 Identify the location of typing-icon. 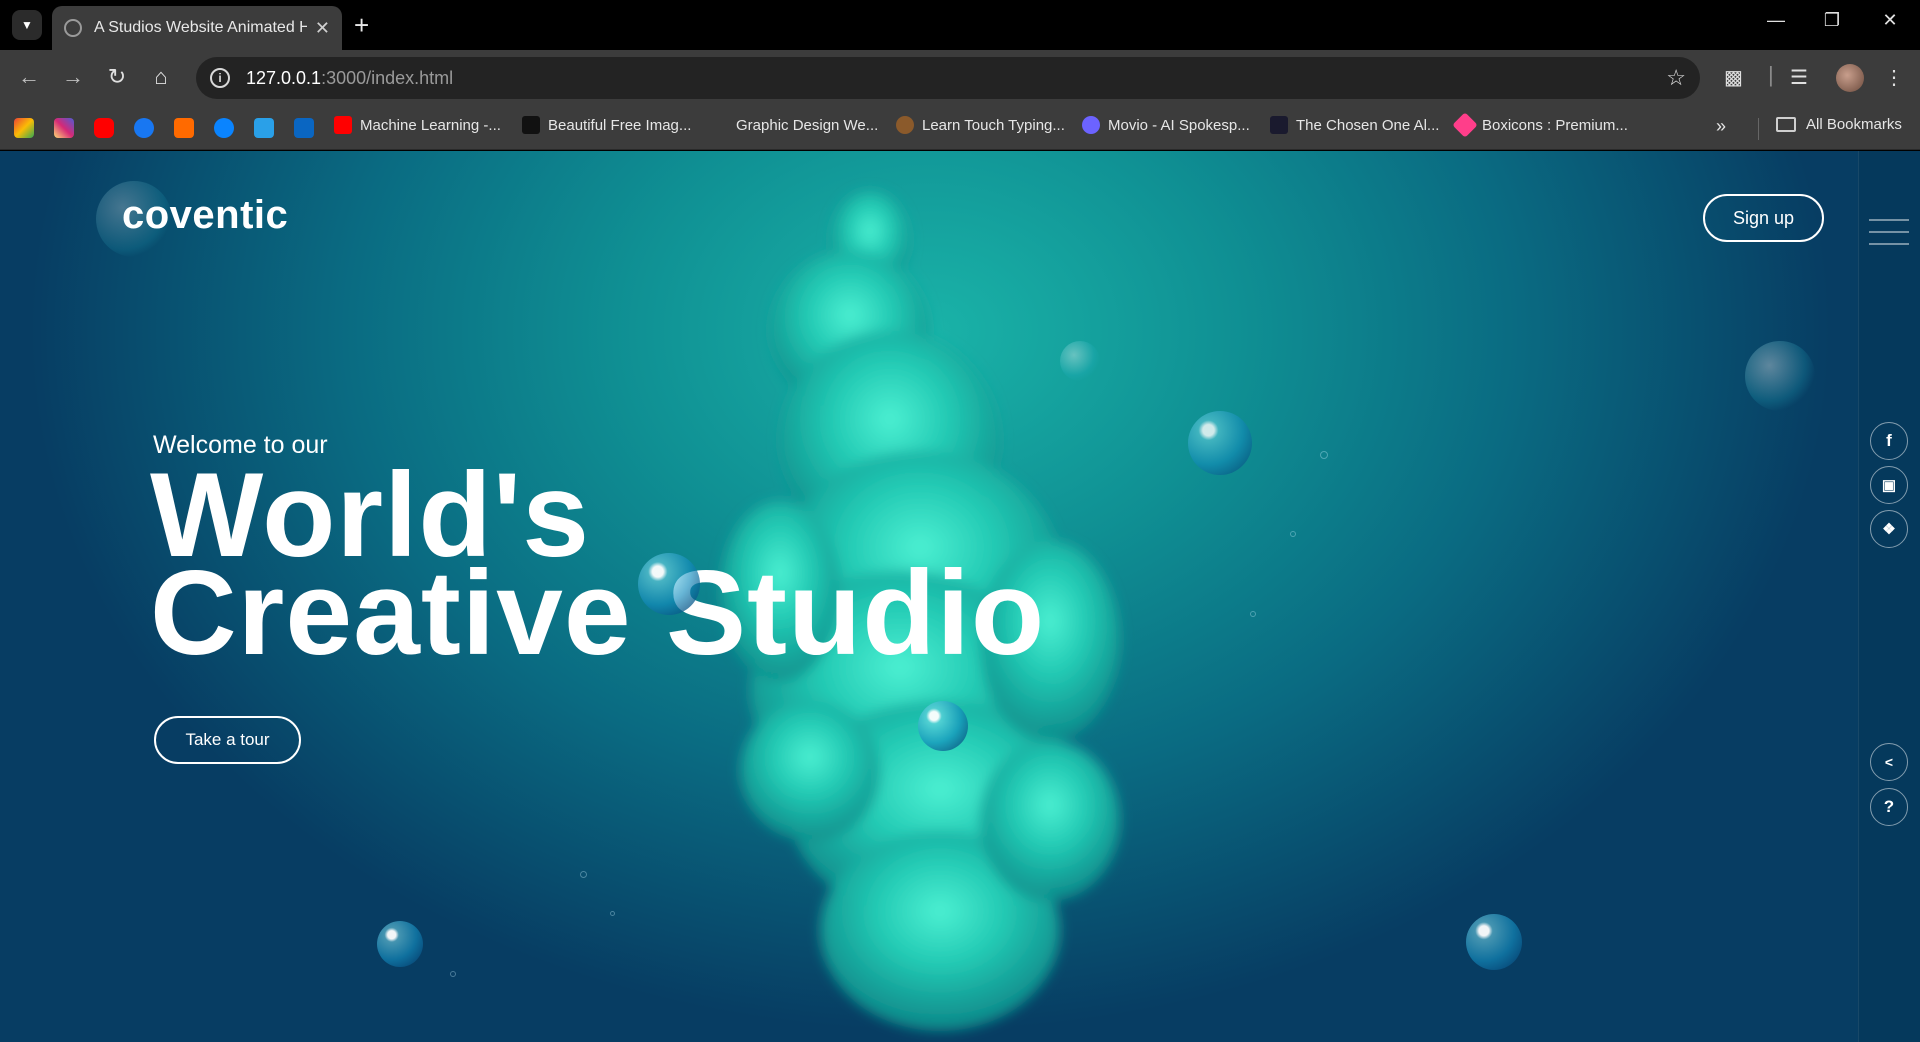
(905, 125).